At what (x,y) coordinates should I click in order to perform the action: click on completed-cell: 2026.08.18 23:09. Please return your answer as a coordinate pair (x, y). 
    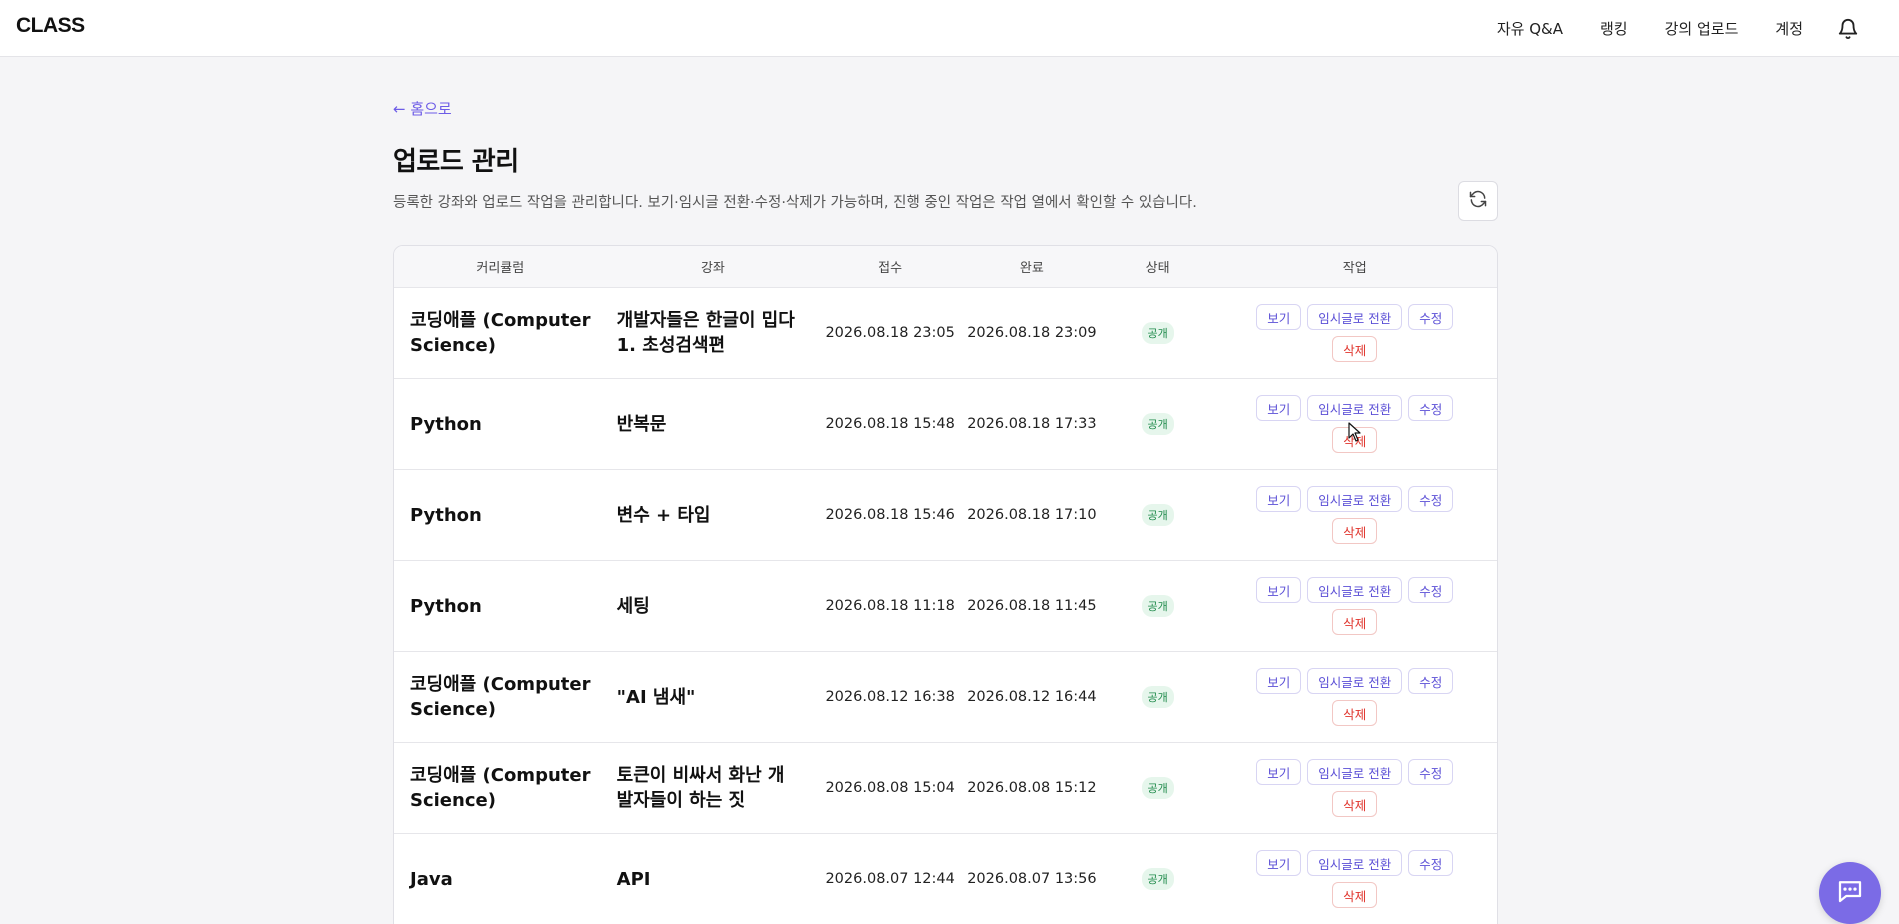
    Looking at the image, I should click on (1032, 333).